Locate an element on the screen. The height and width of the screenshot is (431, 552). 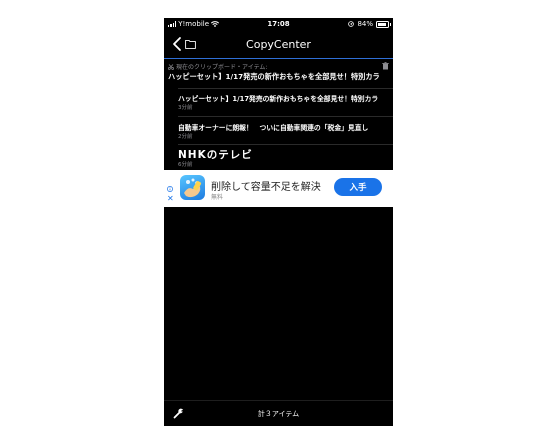
scissors-icon is located at coordinates (171, 66).